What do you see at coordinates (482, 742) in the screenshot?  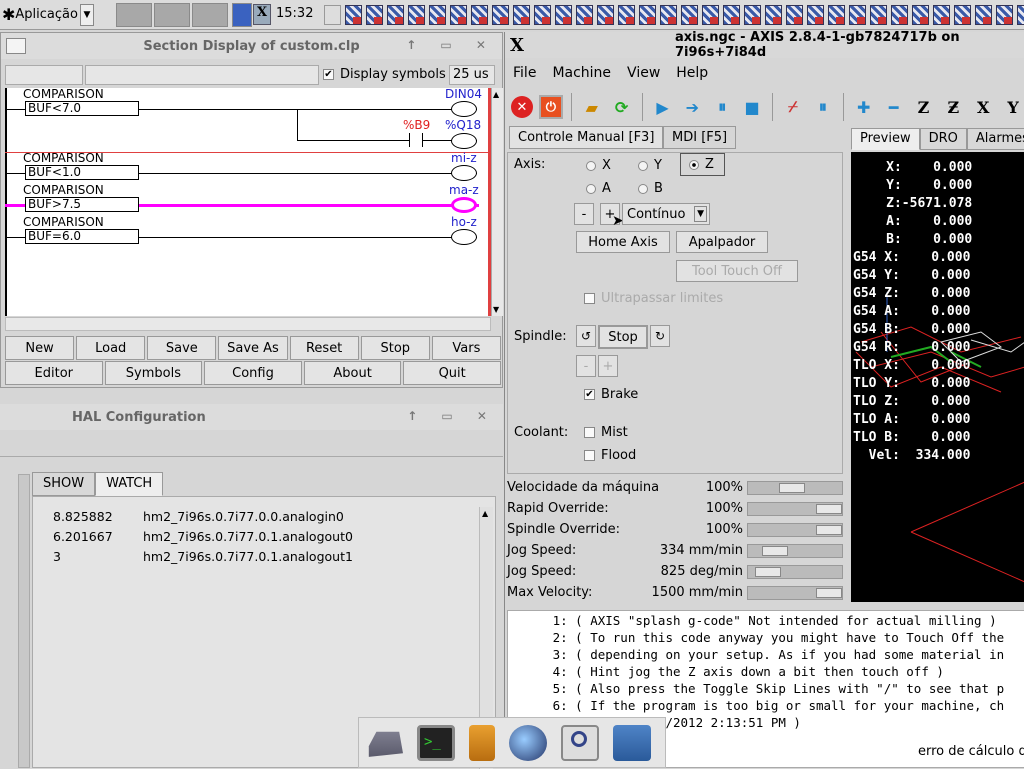 I see `file-cabinet-icon` at bounding box center [482, 742].